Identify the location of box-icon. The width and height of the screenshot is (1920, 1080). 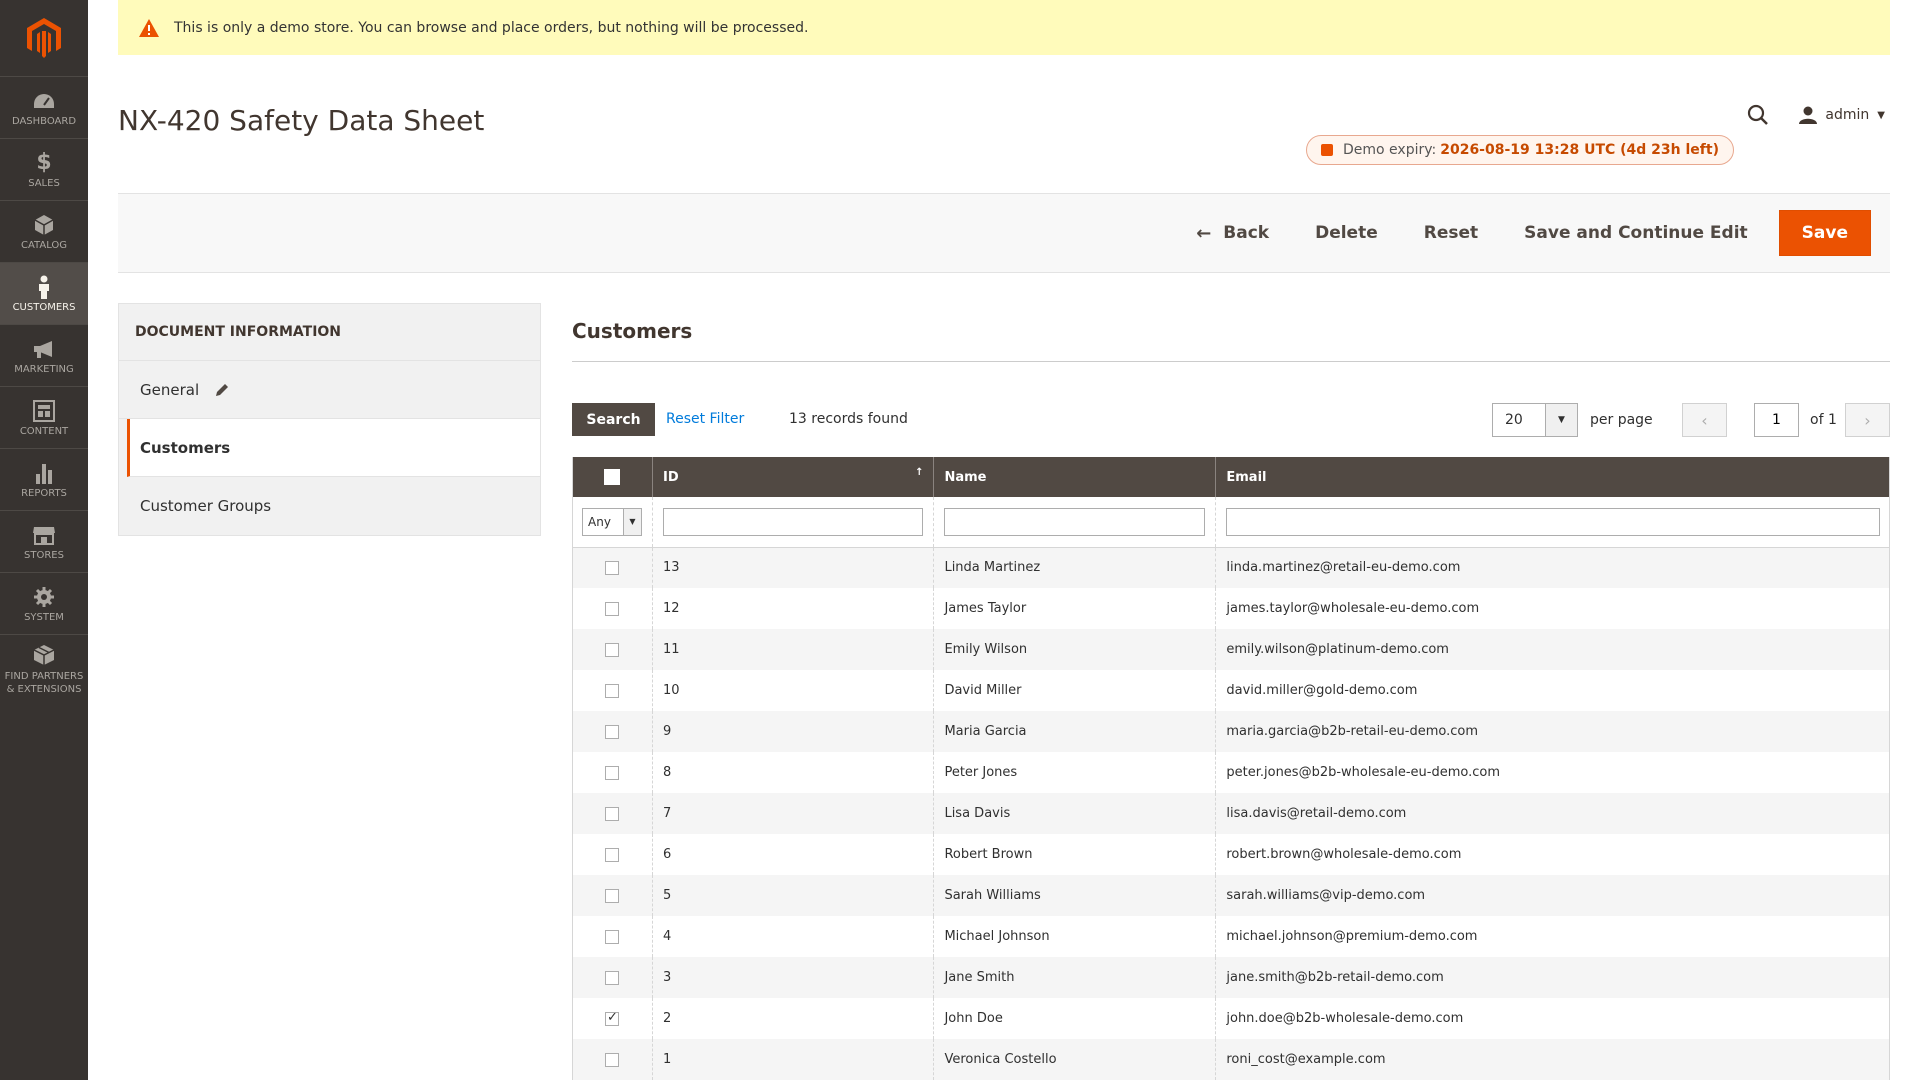
(44, 225).